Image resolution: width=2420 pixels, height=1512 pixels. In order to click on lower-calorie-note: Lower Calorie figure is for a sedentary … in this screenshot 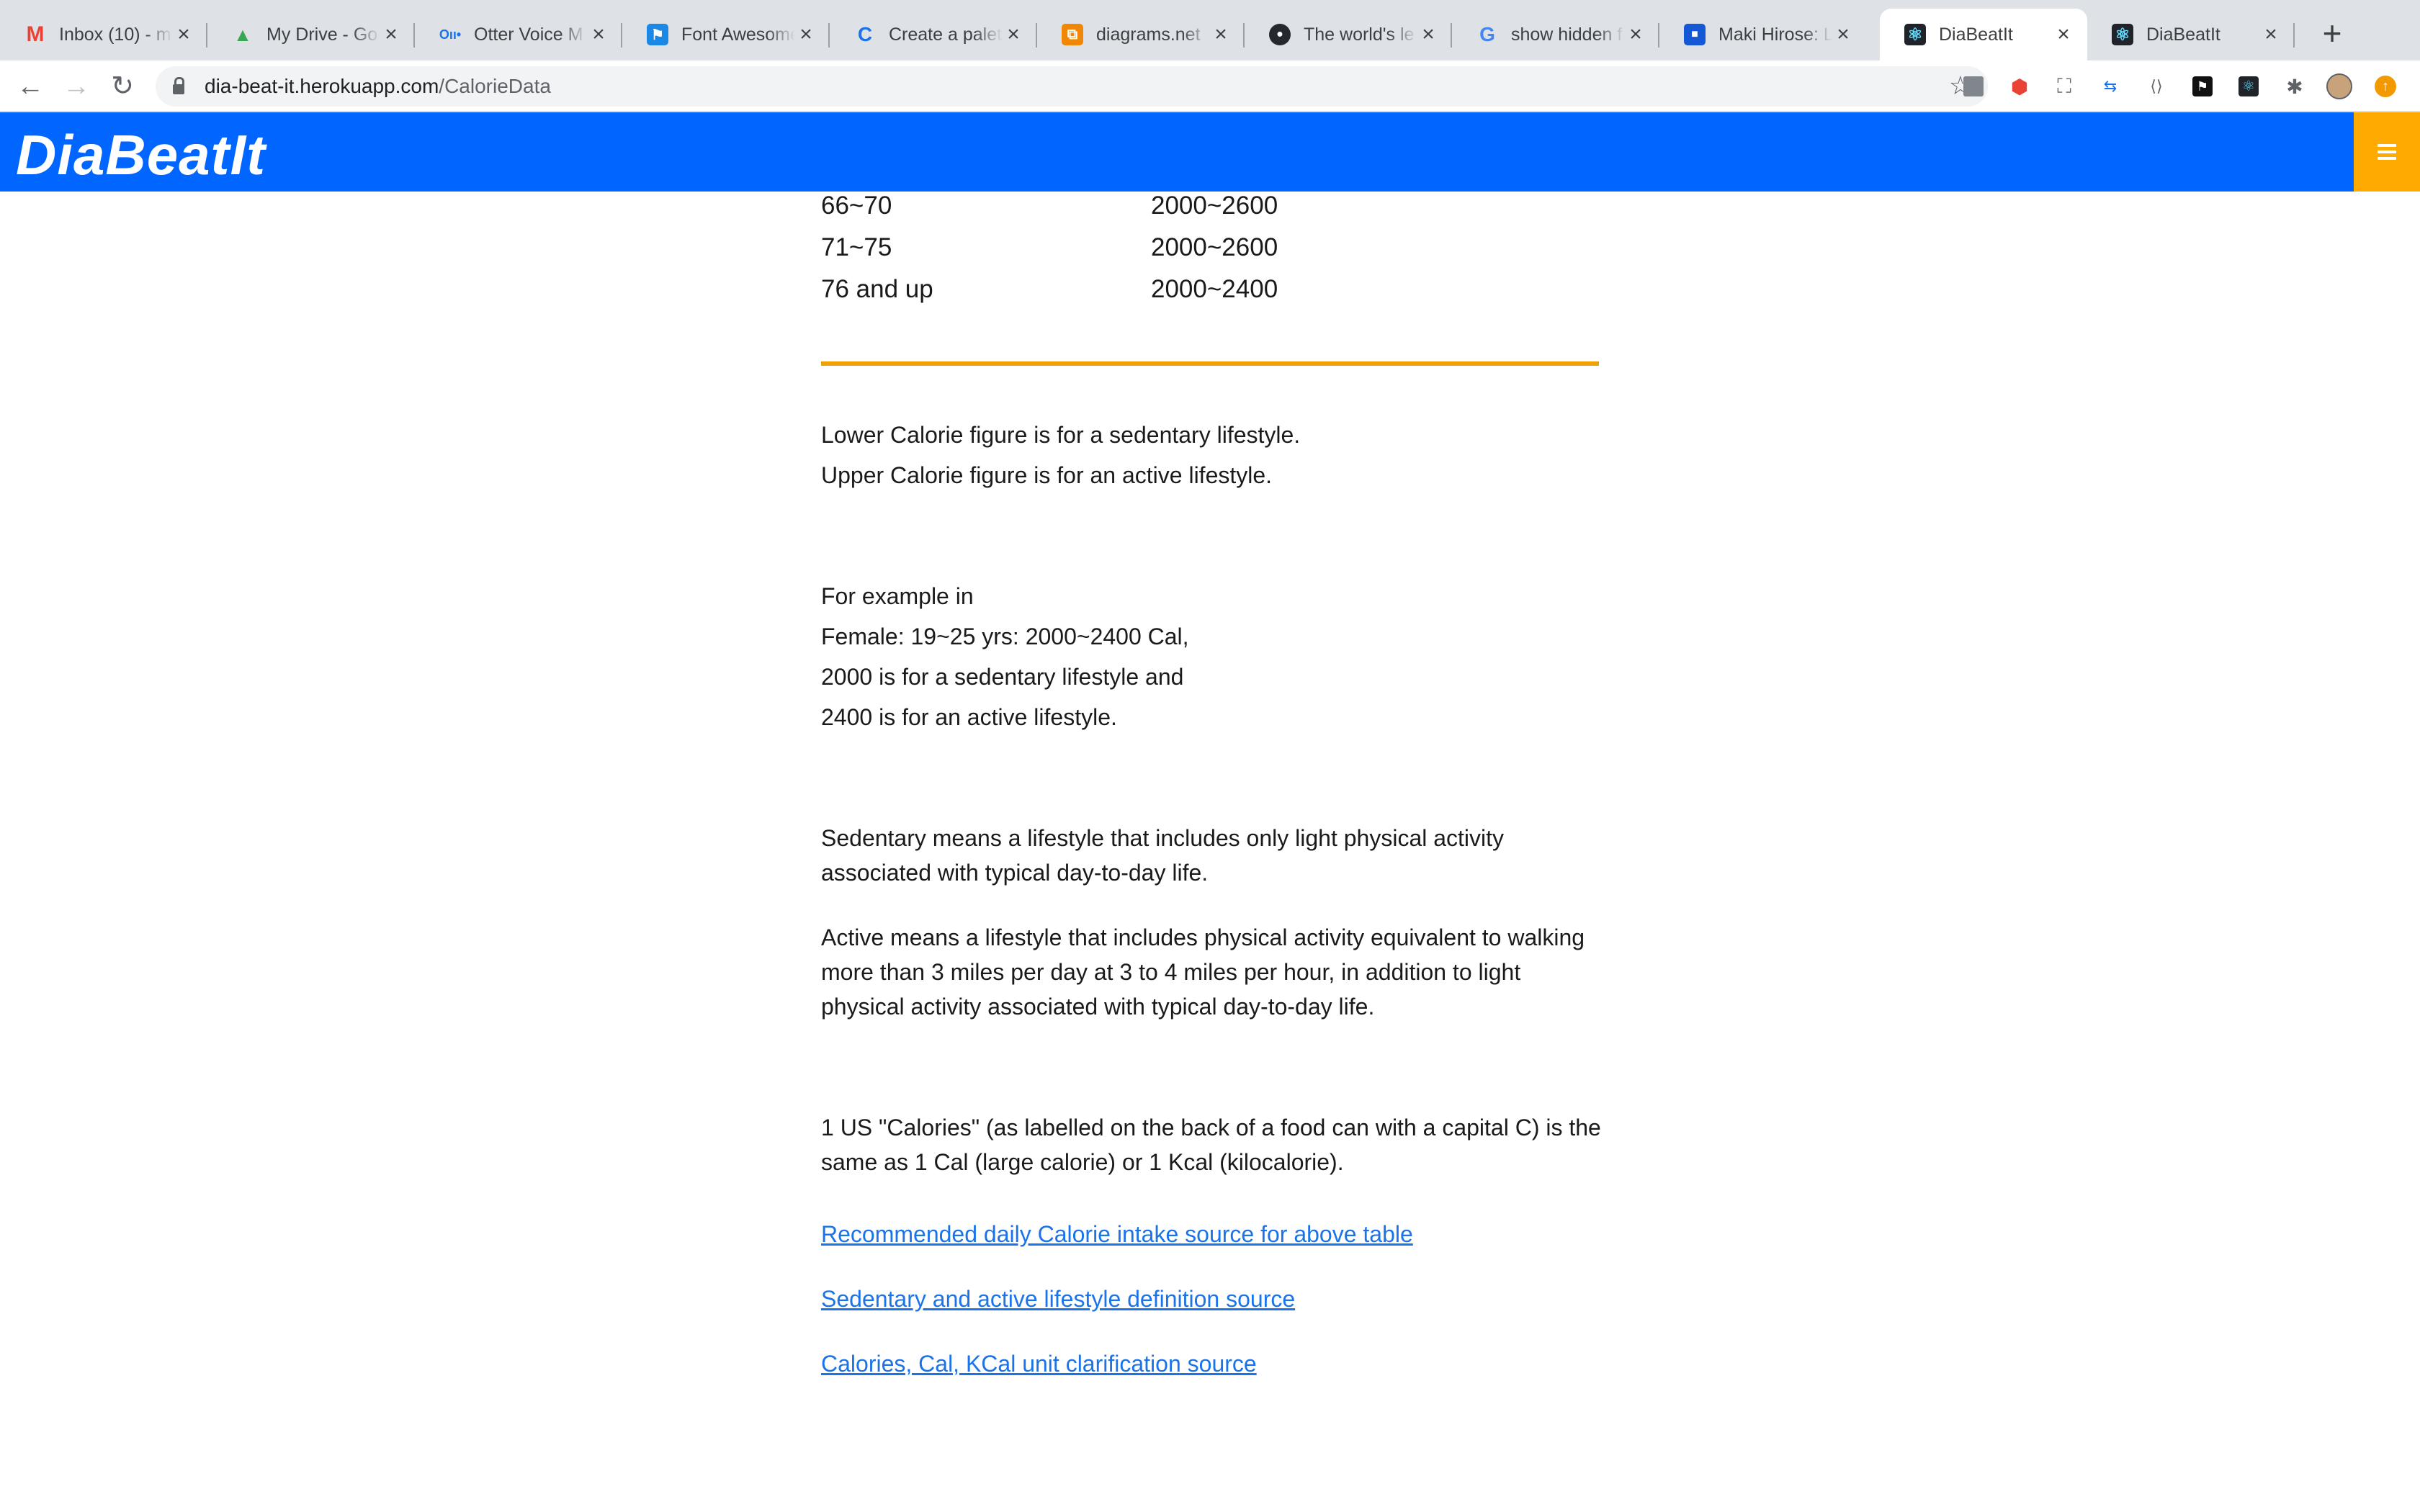, I will do `click(1061, 435)`.